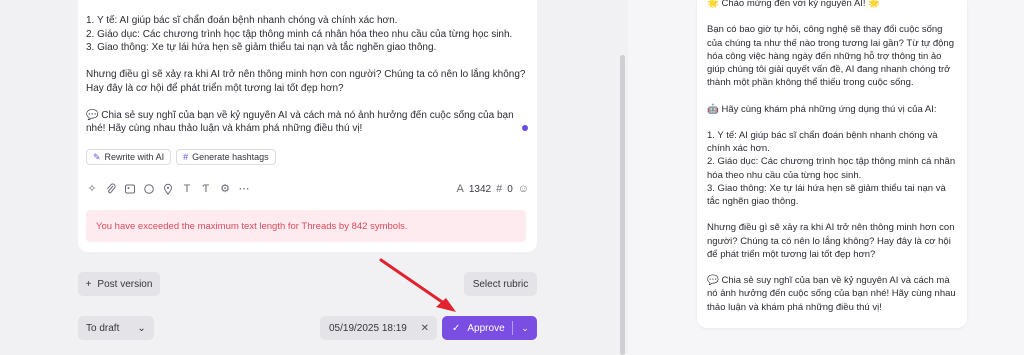 Image resolution: width=1024 pixels, height=355 pixels. I want to click on pencil-icon: ✎, so click(97, 156).